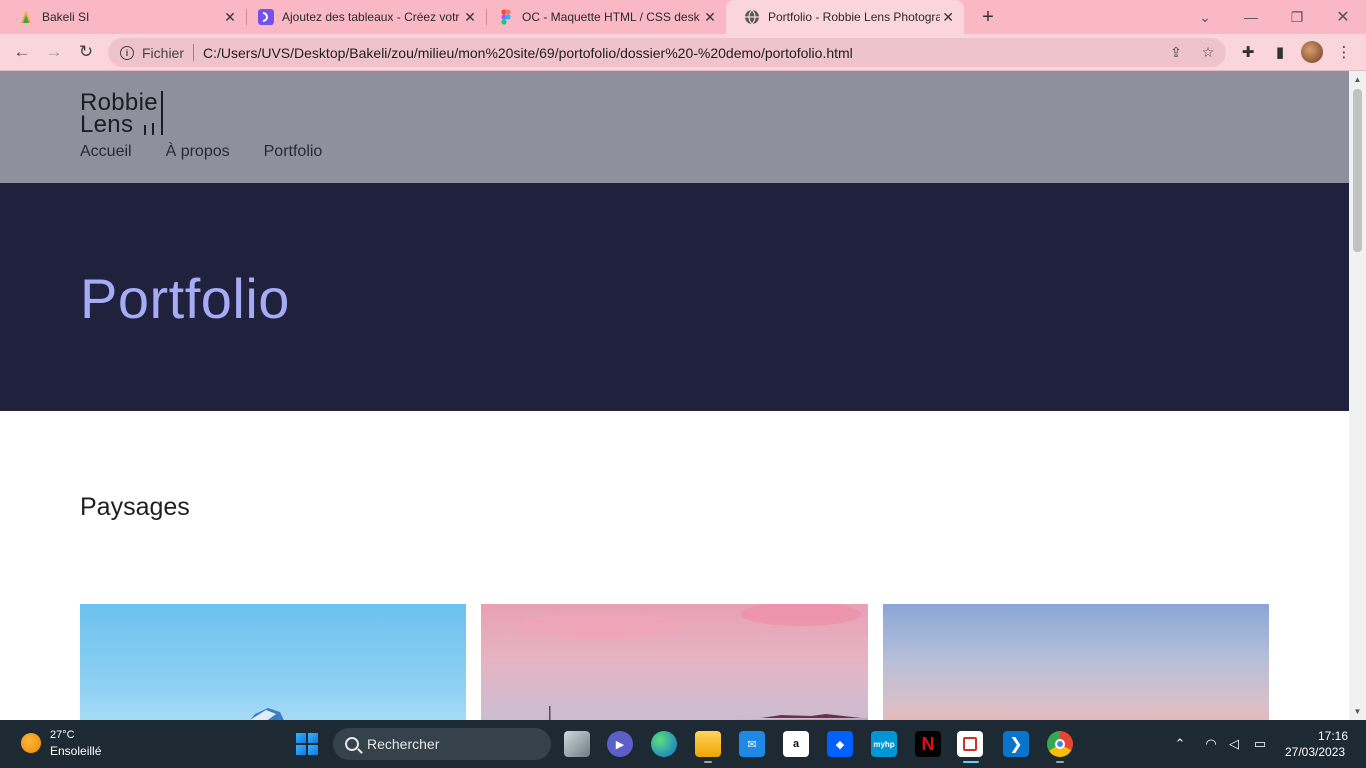 The width and height of the screenshot is (1366, 768). Describe the element at coordinates (1176, 52) in the screenshot. I see `share-icon: ⇪` at that location.